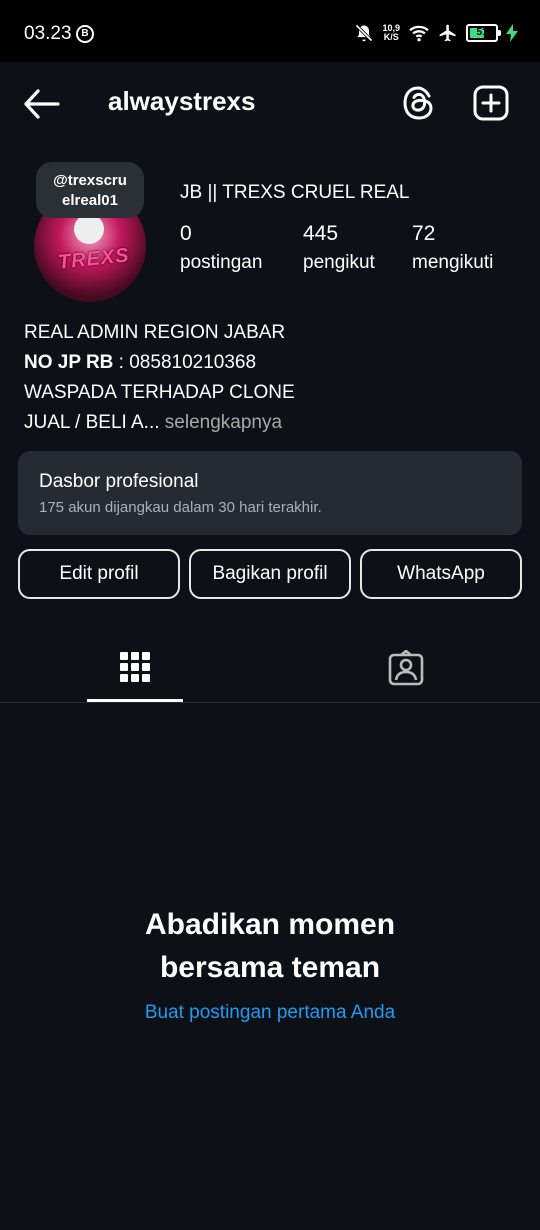 This screenshot has width=540, height=1230. Describe the element at coordinates (93, 259) in the screenshot. I see `avatar-logo-text: TREXS` at that location.